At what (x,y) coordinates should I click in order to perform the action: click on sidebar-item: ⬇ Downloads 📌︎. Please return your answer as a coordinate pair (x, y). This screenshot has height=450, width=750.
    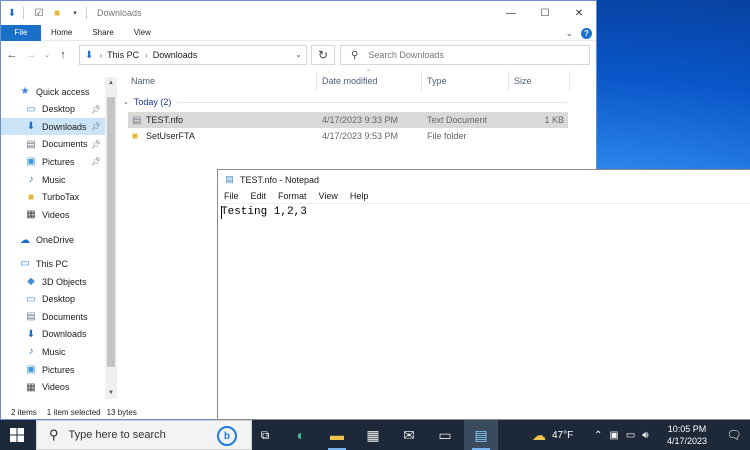
    Looking at the image, I should click on (53, 127).